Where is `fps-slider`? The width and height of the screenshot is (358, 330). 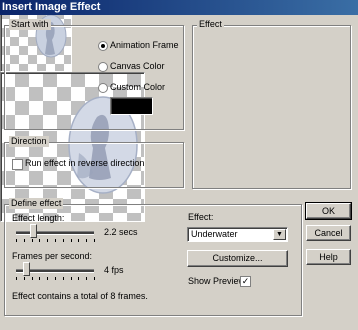 fps-slider is located at coordinates (27, 269).